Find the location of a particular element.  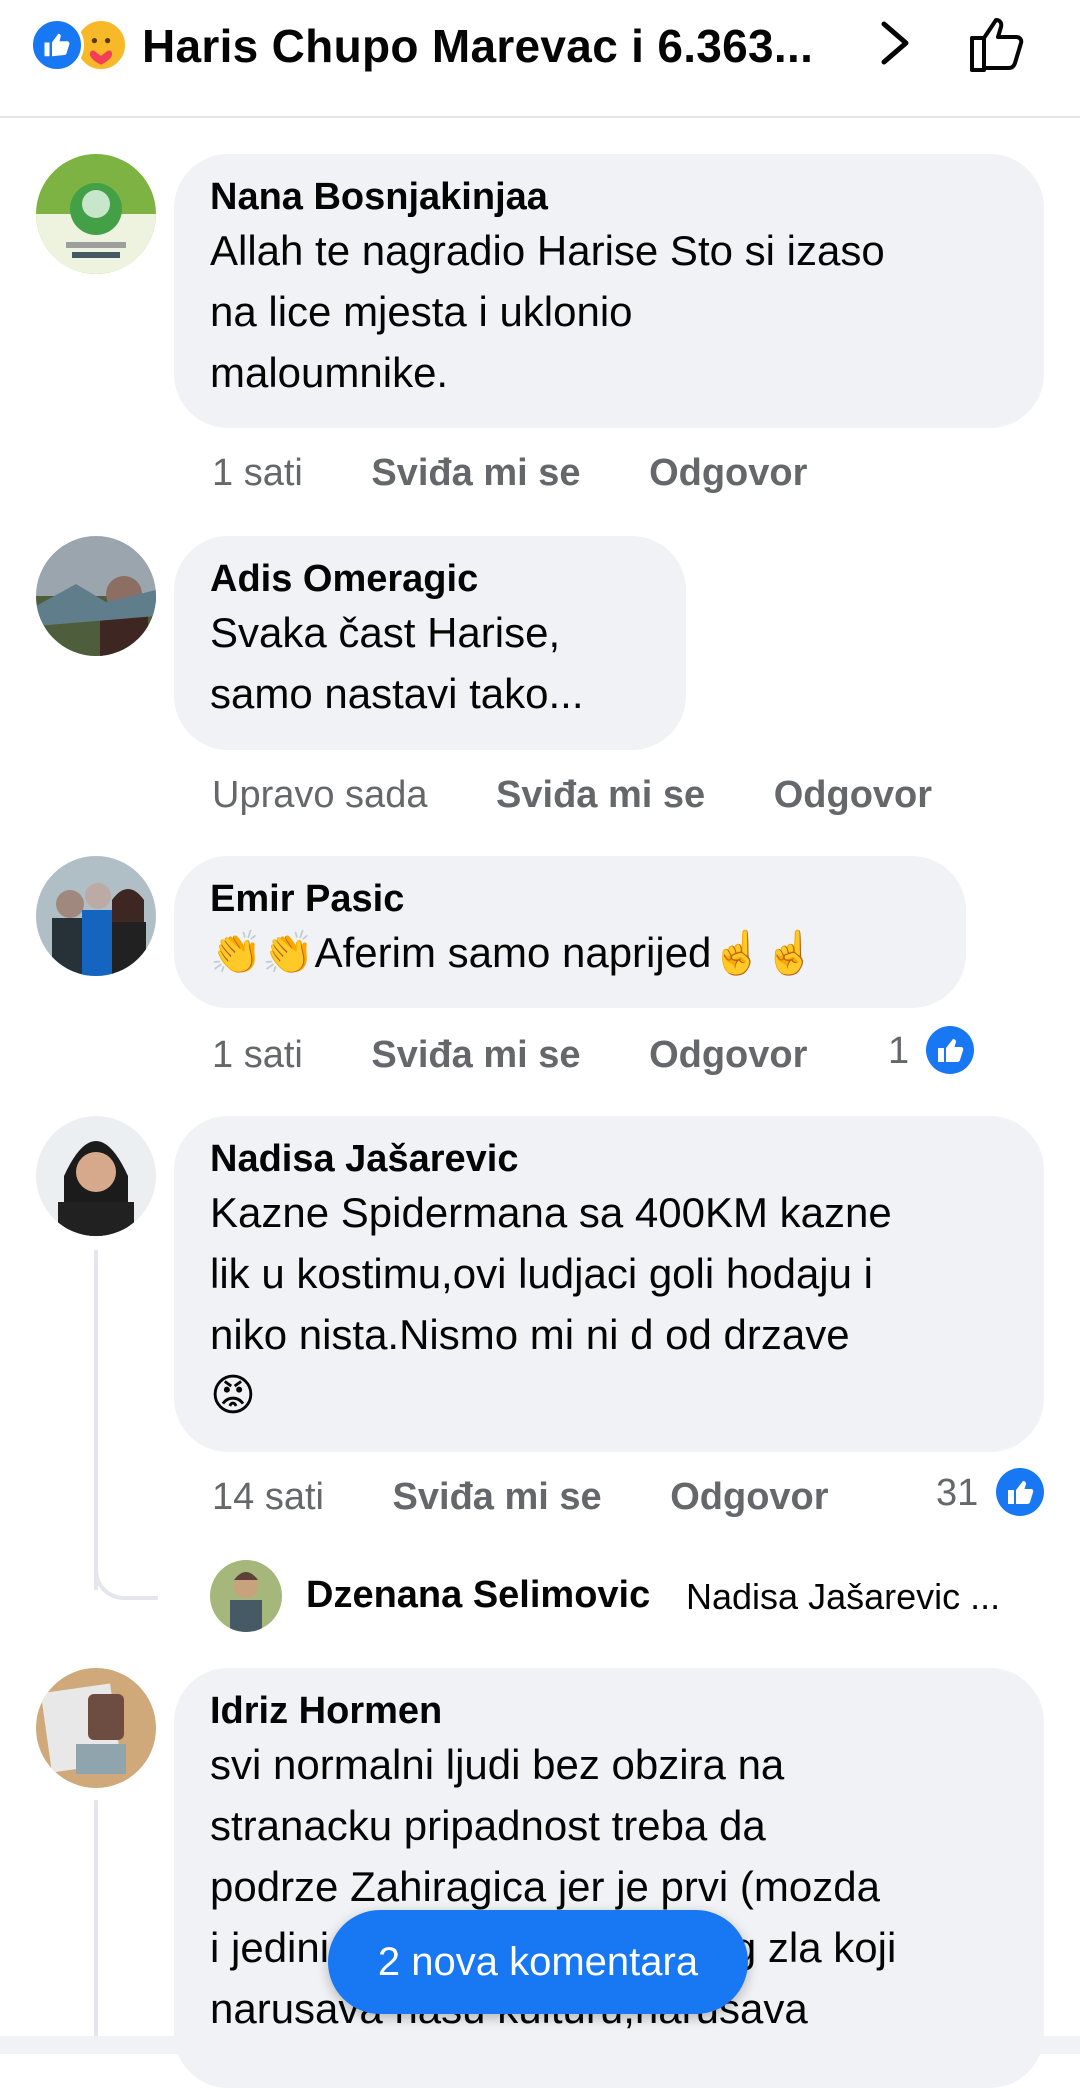

comment-actions: Upravo sada Sviđa mi se Odgovor is located at coordinates (572, 795).